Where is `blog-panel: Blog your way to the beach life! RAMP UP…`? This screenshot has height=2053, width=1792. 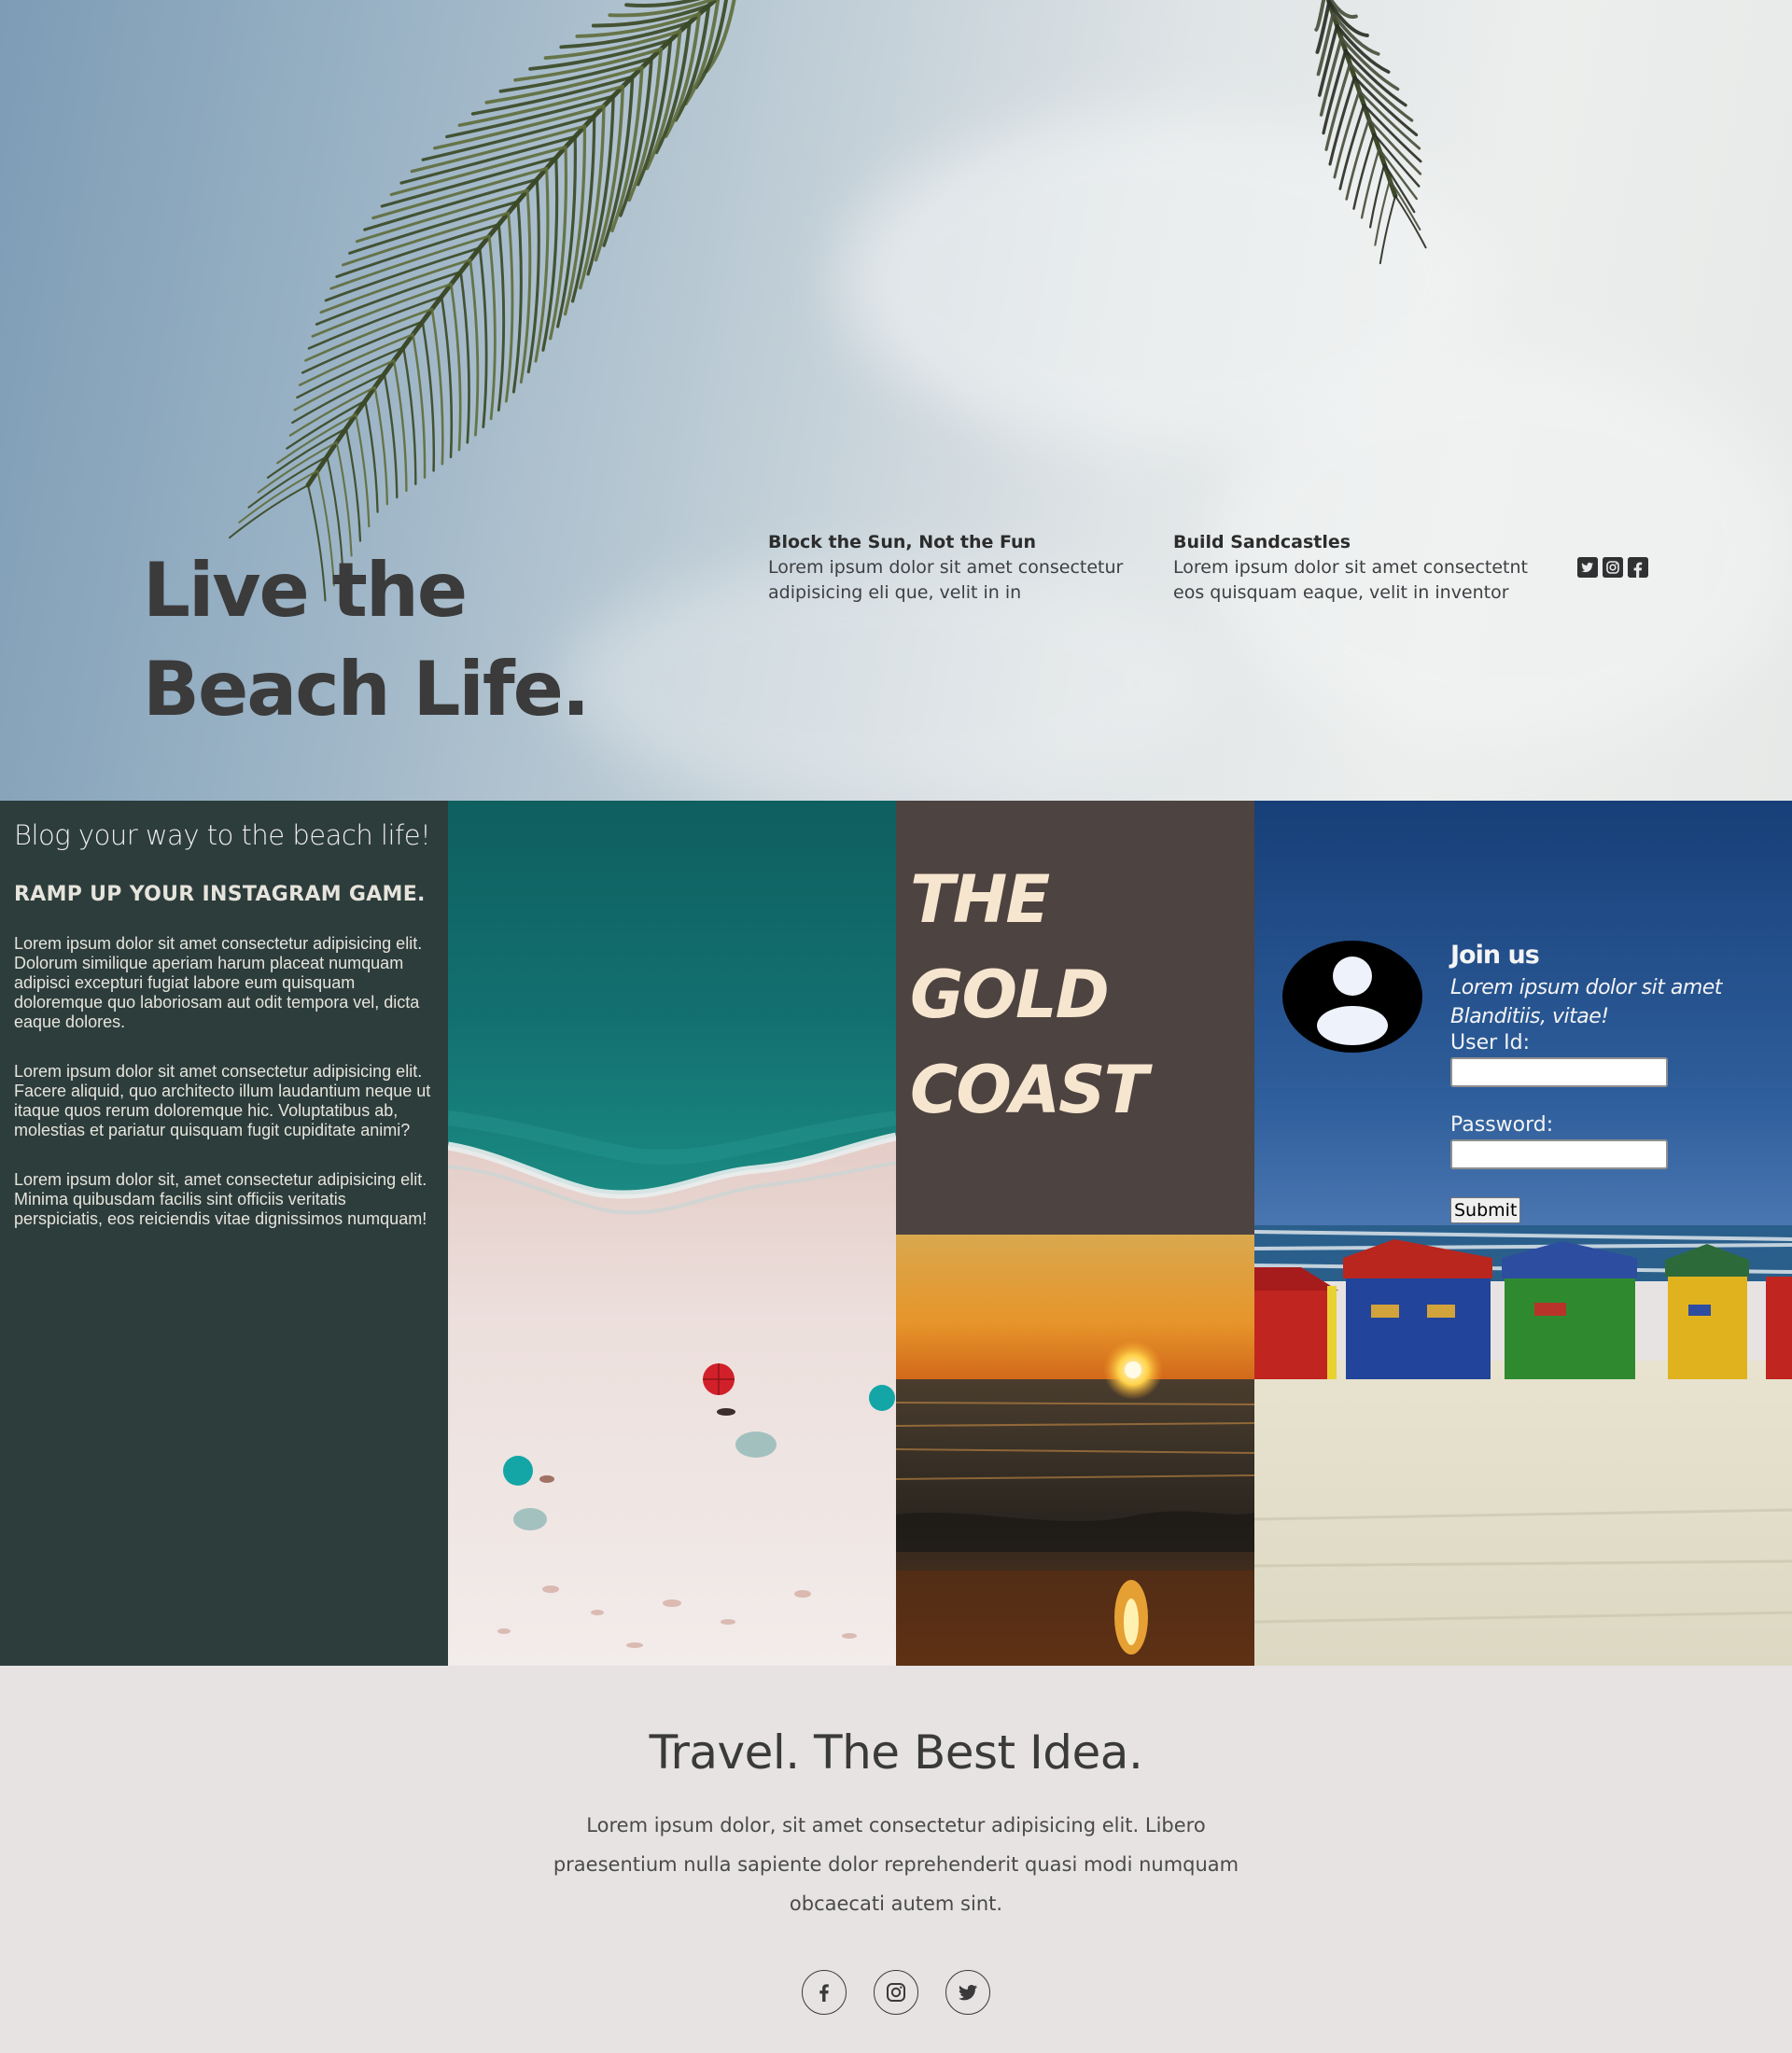 blog-panel: Blog your way to the beach life! RAMP UP… is located at coordinates (224, 1233).